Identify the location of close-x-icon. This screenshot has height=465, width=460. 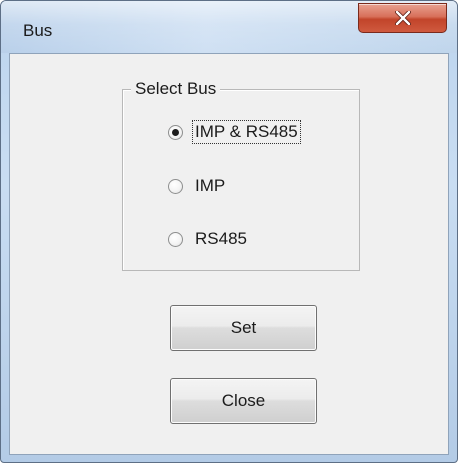
(402, 18).